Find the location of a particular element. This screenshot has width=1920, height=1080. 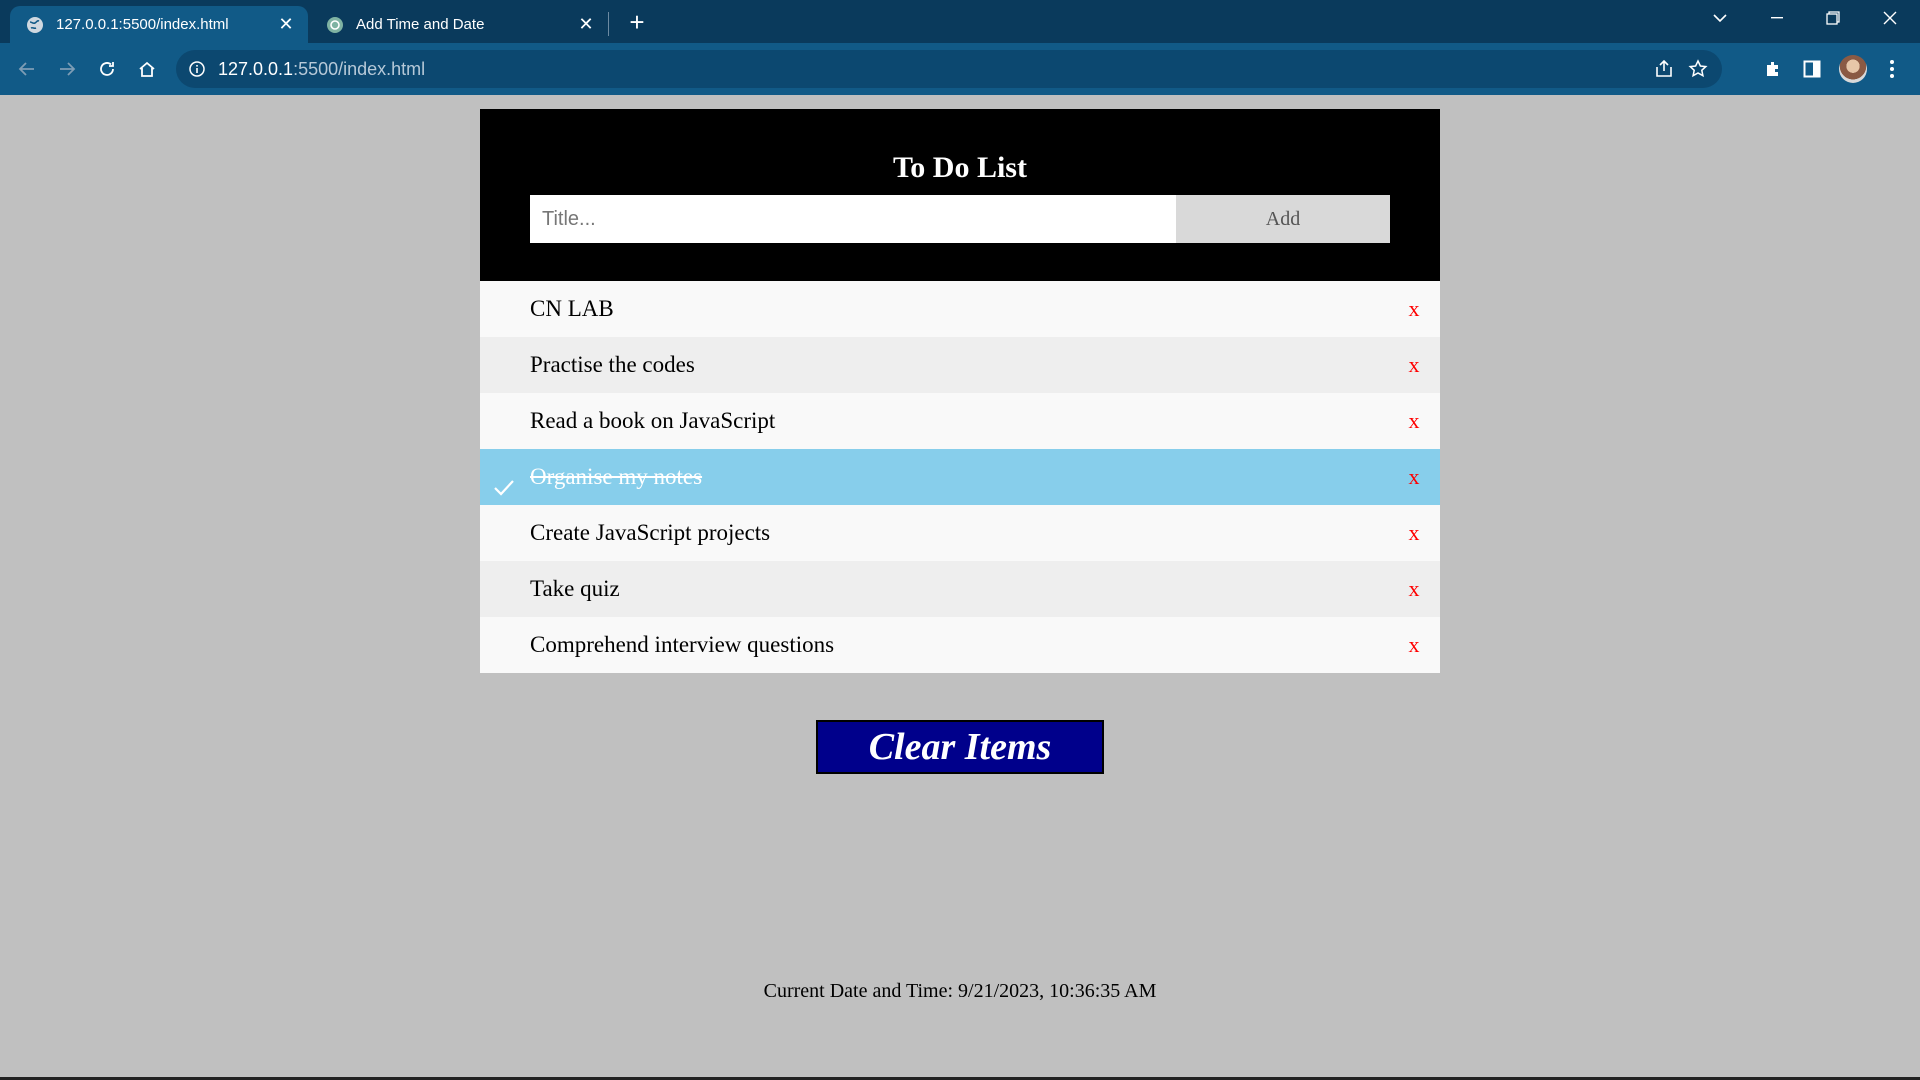

globe-icon is located at coordinates (35, 25).